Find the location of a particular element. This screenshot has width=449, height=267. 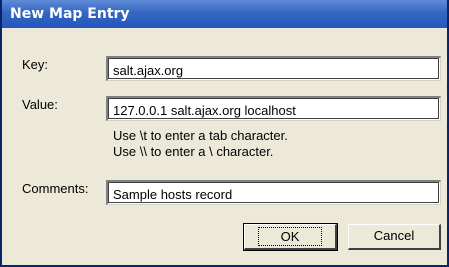

tab-hint-text: Use \t to enter a tab character. is located at coordinates (200, 135).